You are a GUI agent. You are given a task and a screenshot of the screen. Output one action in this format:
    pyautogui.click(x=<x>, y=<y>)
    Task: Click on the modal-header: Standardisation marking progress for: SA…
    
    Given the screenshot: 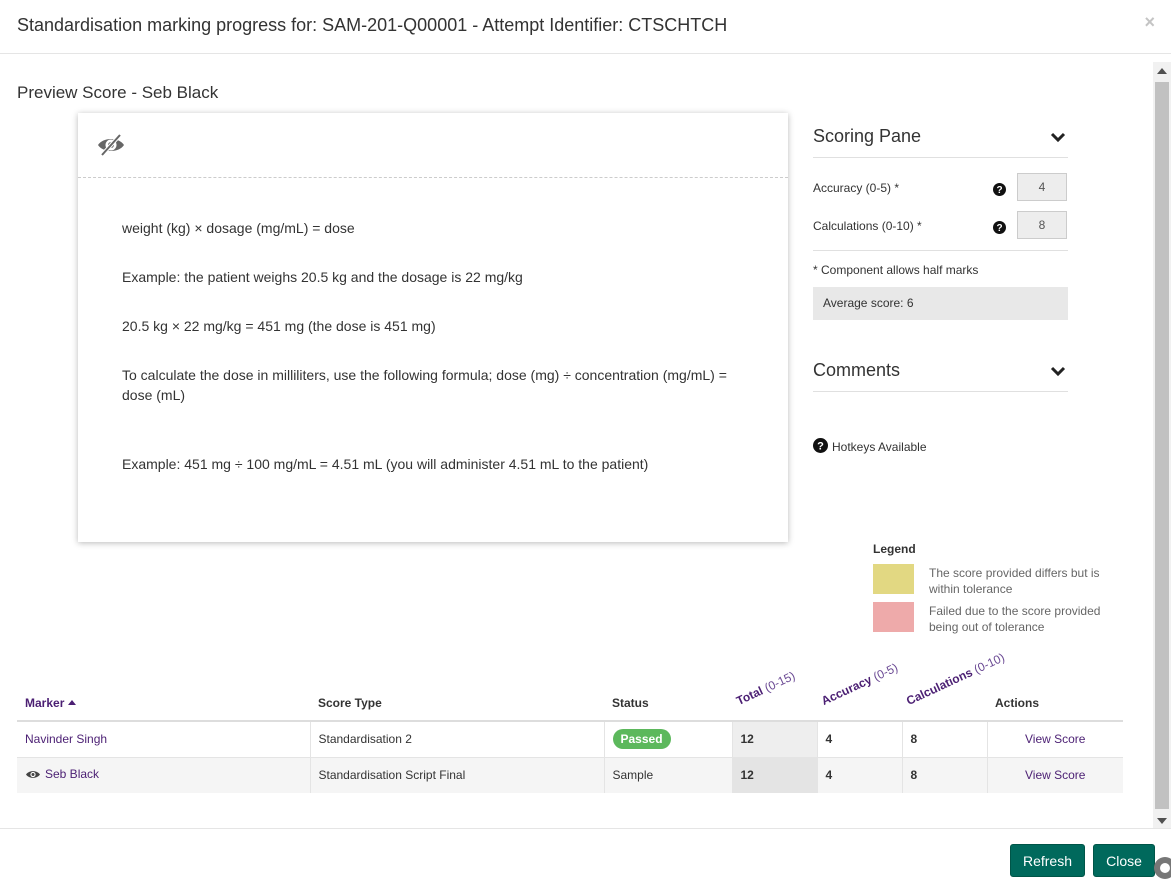 What is the action you would take?
    pyautogui.click(x=585, y=27)
    